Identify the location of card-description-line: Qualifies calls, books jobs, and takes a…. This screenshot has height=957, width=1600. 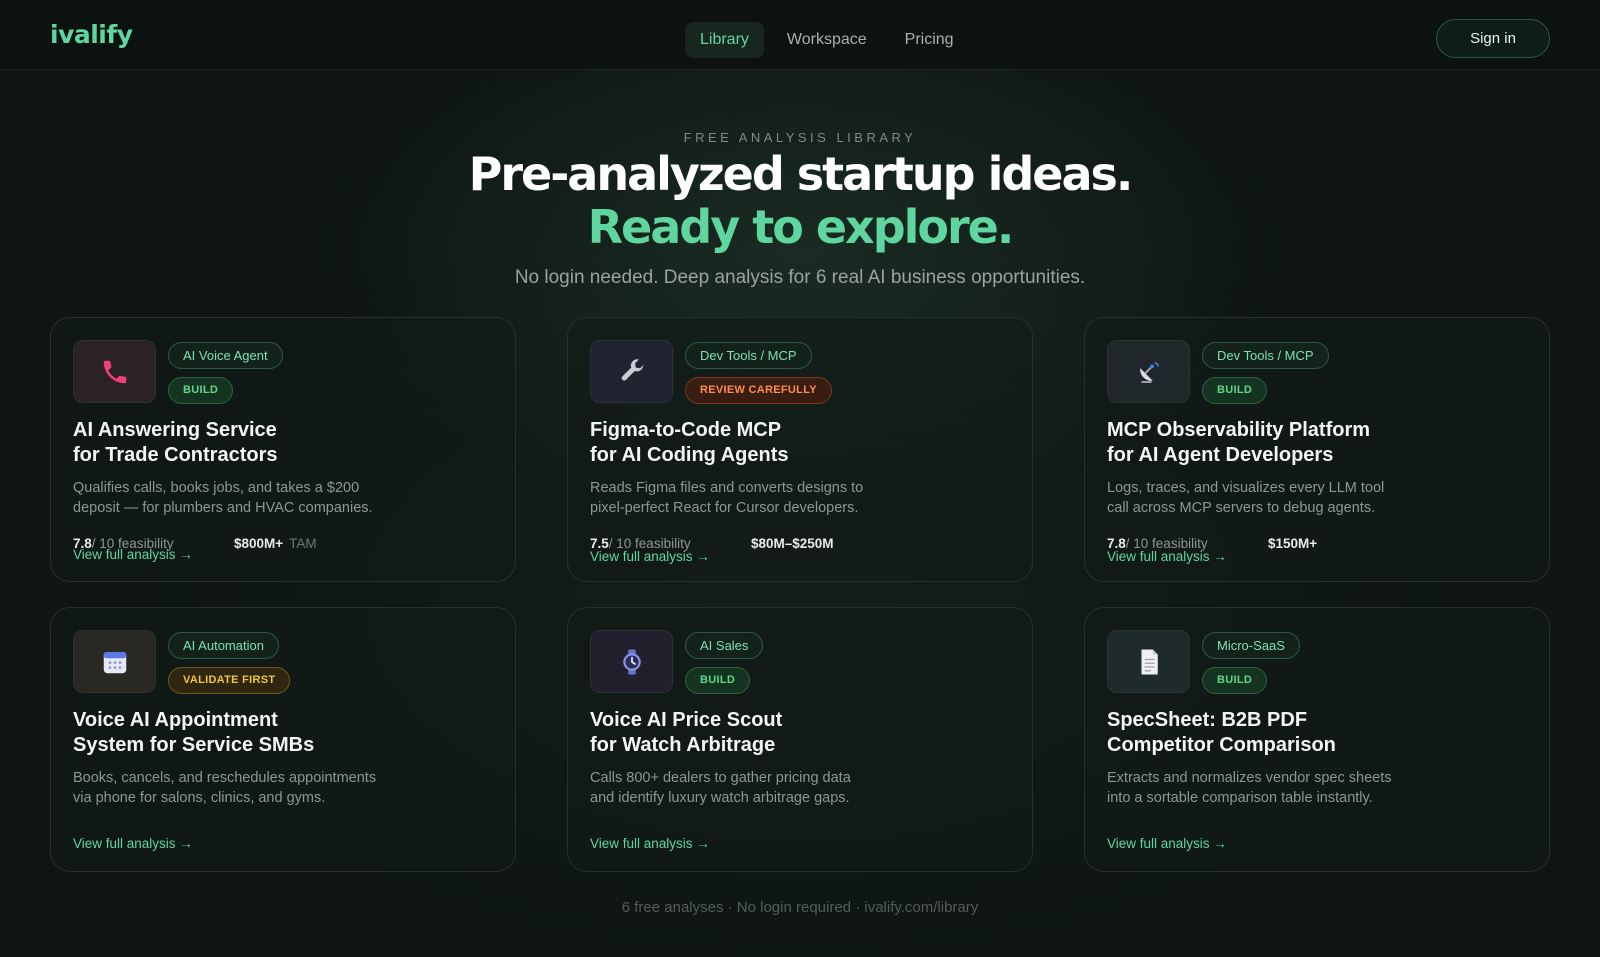
(216, 488).